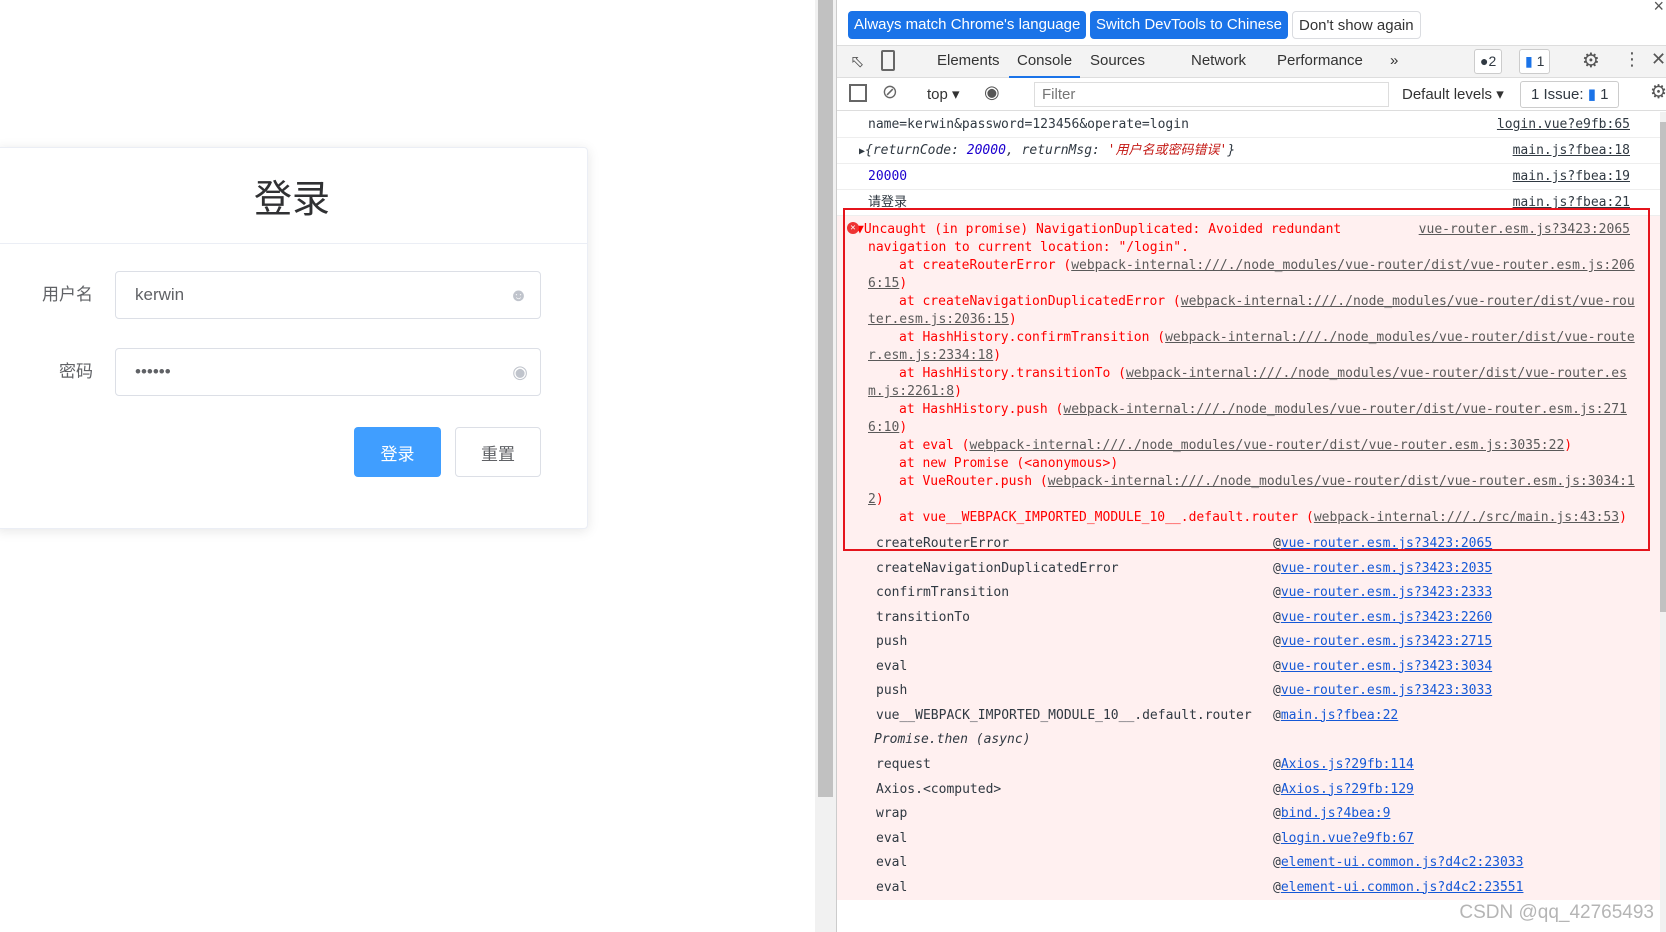 This screenshot has width=1666, height=932. Describe the element at coordinates (1394, 62) in the screenshot. I see `more-tabs-button: »` at that location.